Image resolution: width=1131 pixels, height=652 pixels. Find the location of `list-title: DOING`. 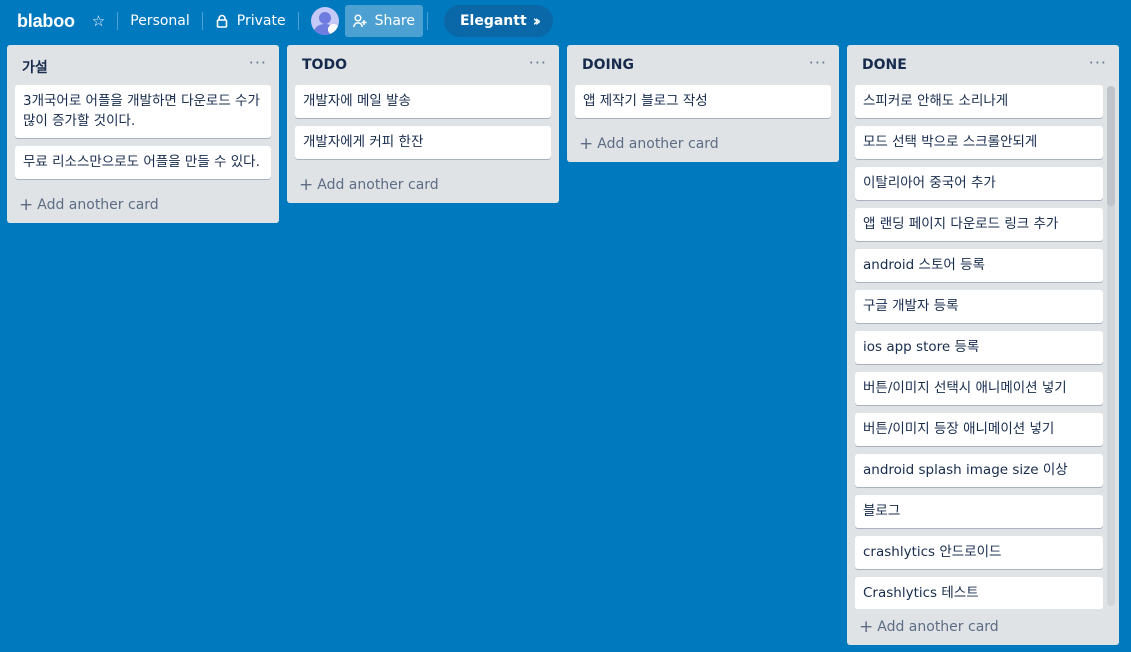

list-title: DOING is located at coordinates (703, 65).